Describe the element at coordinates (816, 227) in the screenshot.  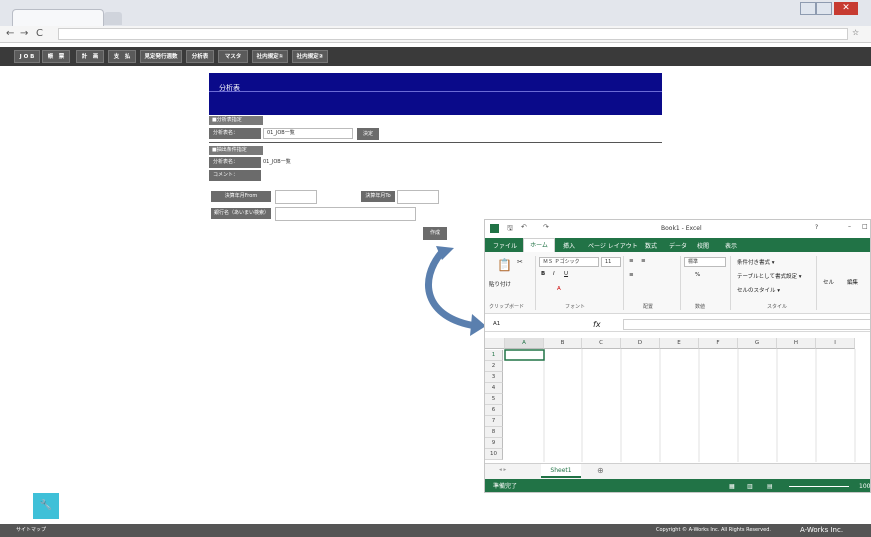
I see `help-icon: ?` at that location.